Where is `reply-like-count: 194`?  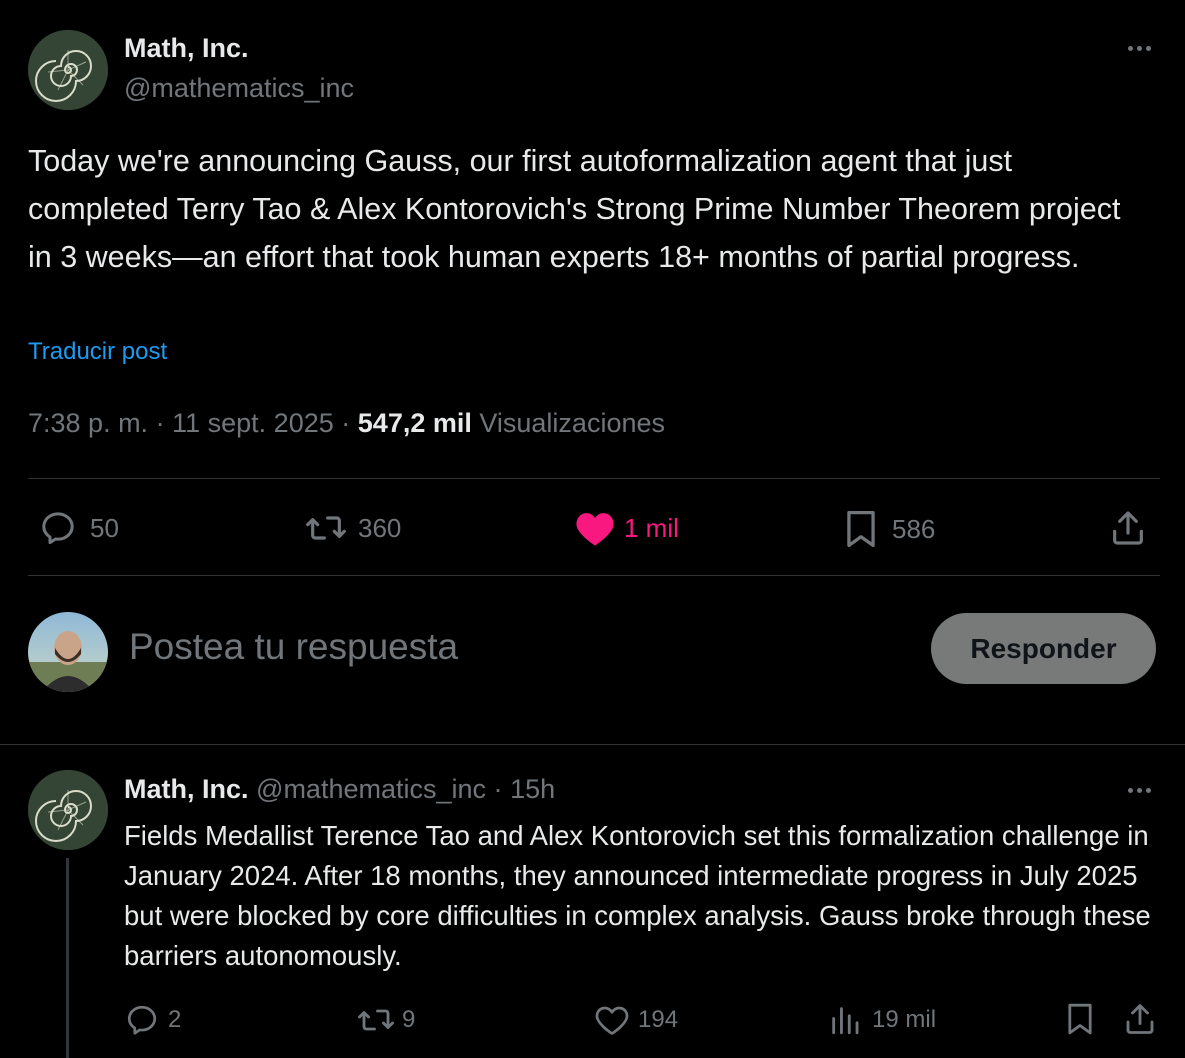 reply-like-count: 194 is located at coordinates (658, 1019).